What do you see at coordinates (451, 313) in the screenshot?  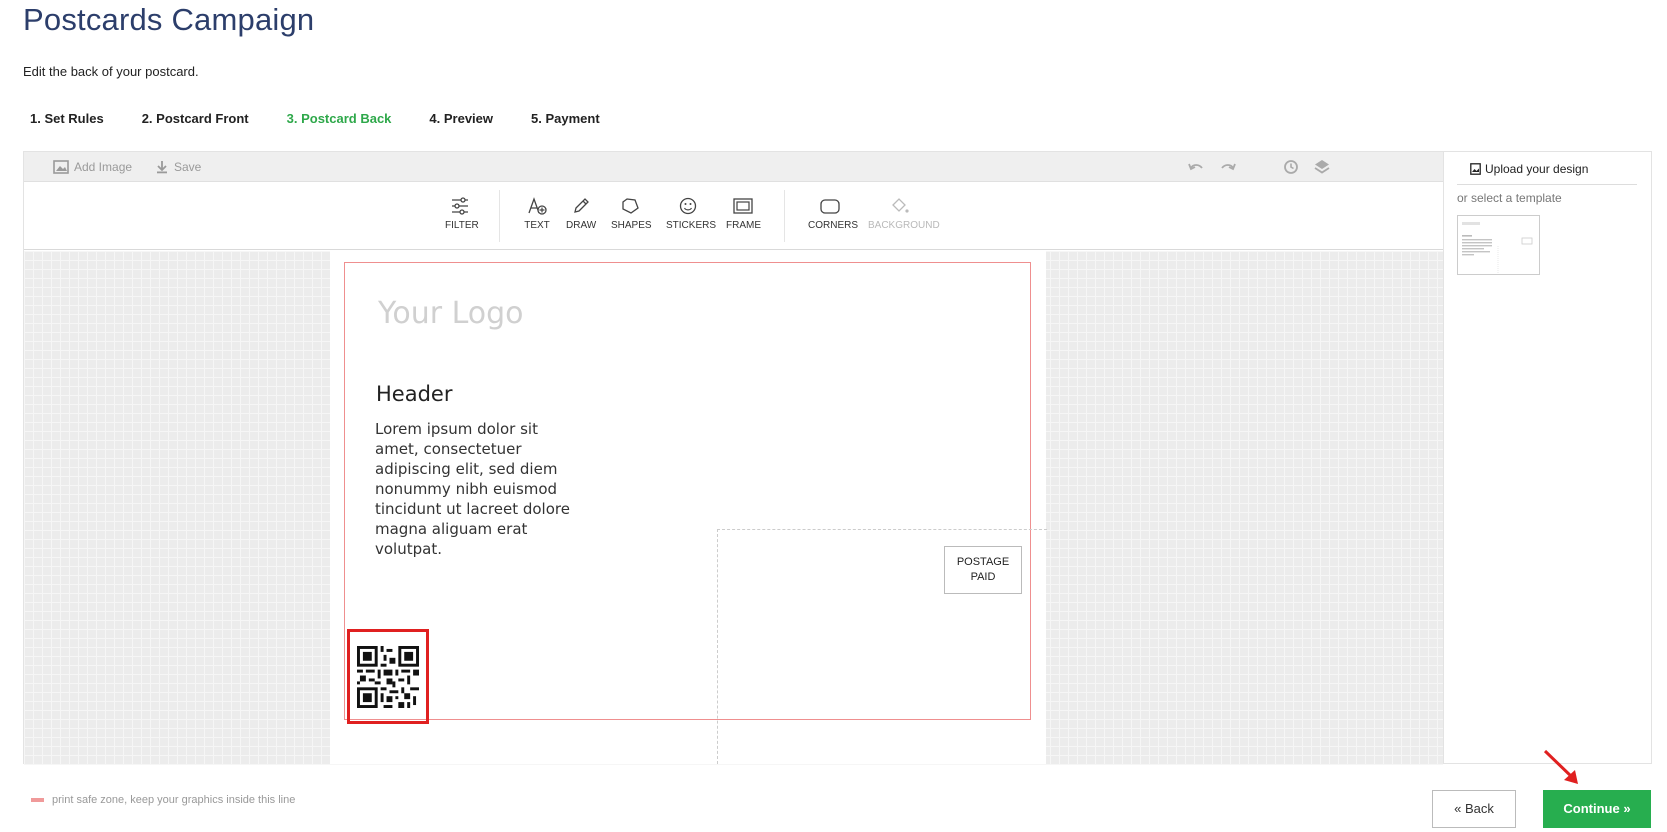 I see `logo-placeholder: Your Logo` at bounding box center [451, 313].